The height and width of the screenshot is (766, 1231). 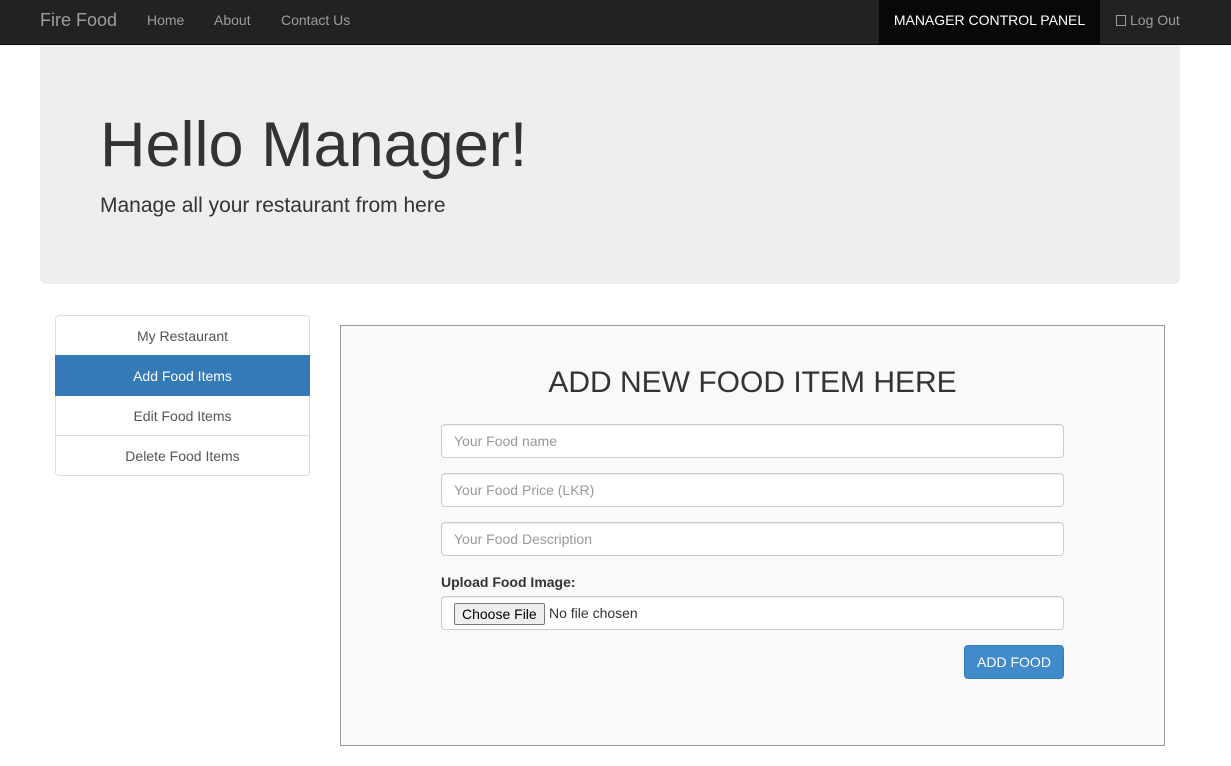 What do you see at coordinates (182, 415) in the screenshot?
I see `sidebar-item-edit-food-items: Edit Food Items` at bounding box center [182, 415].